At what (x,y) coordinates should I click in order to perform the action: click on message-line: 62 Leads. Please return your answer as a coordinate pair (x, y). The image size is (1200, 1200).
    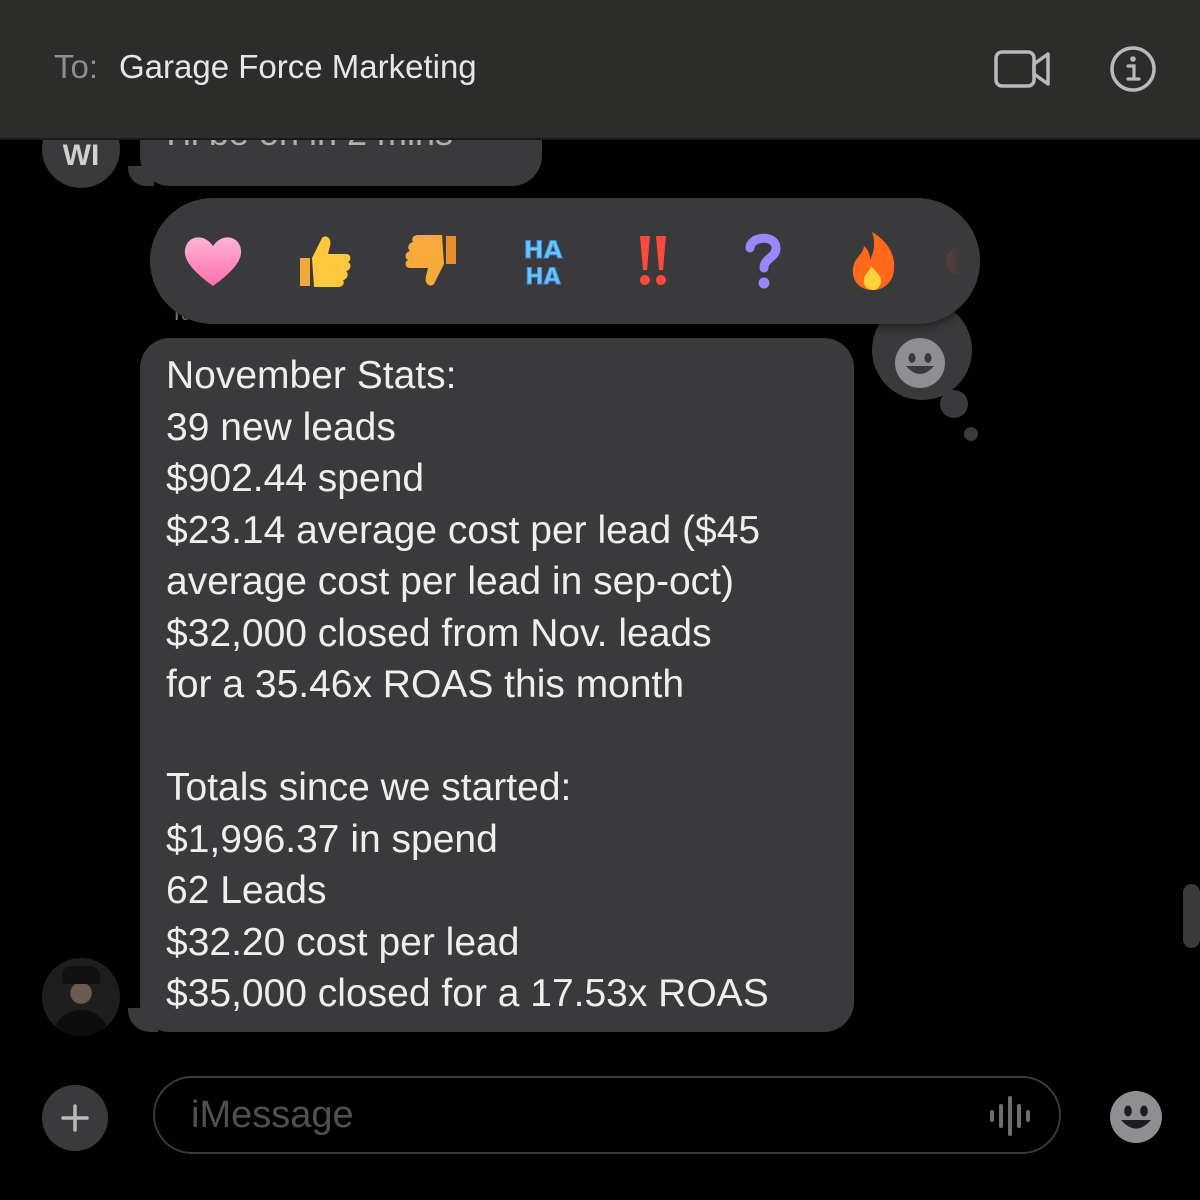
    Looking at the image, I should click on (246, 890).